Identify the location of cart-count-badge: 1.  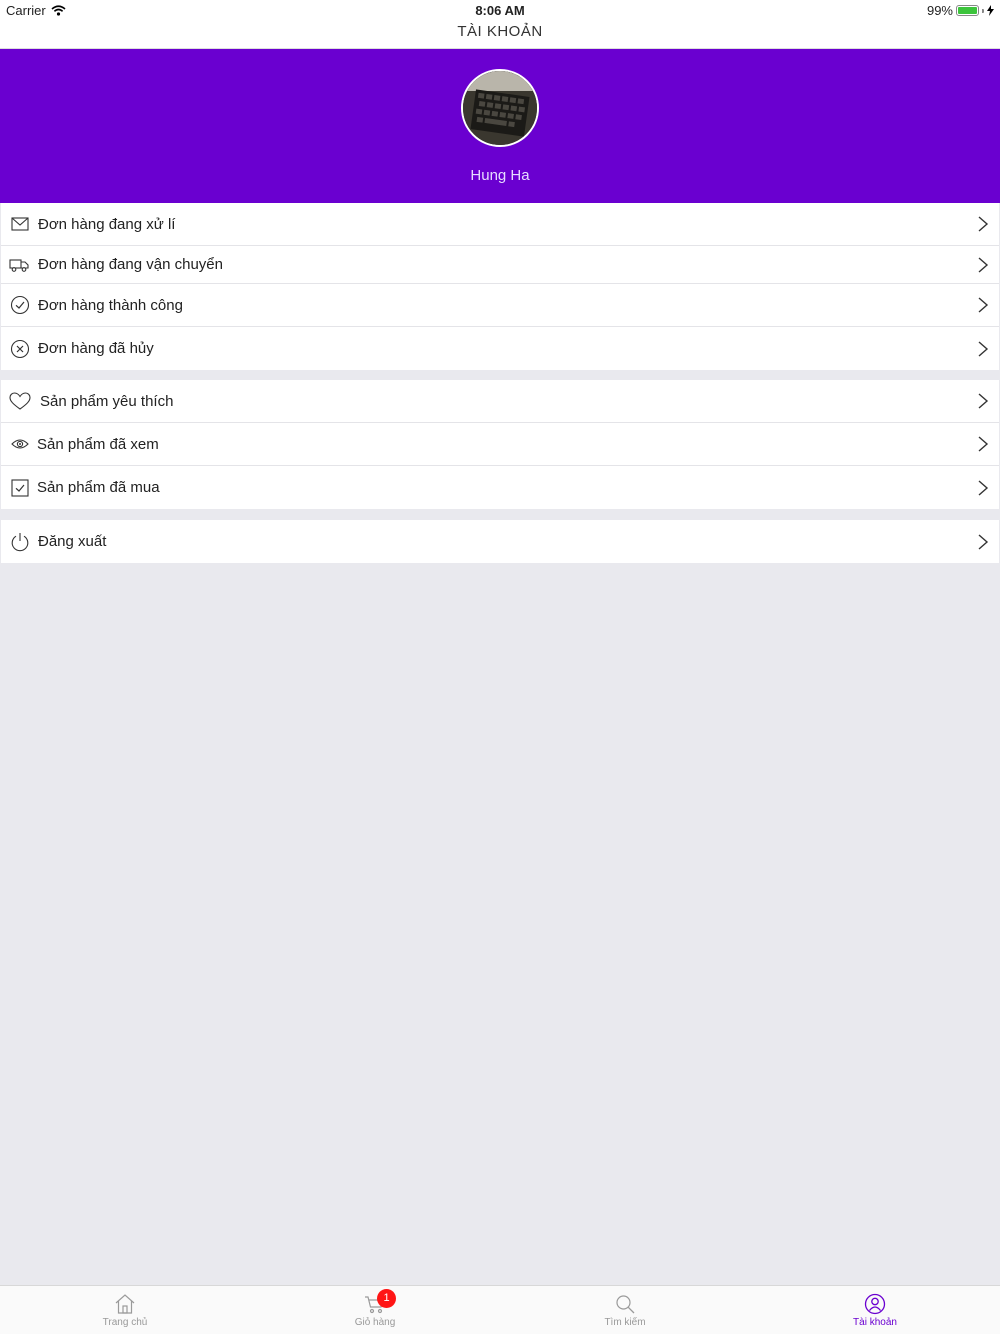
(386, 1298).